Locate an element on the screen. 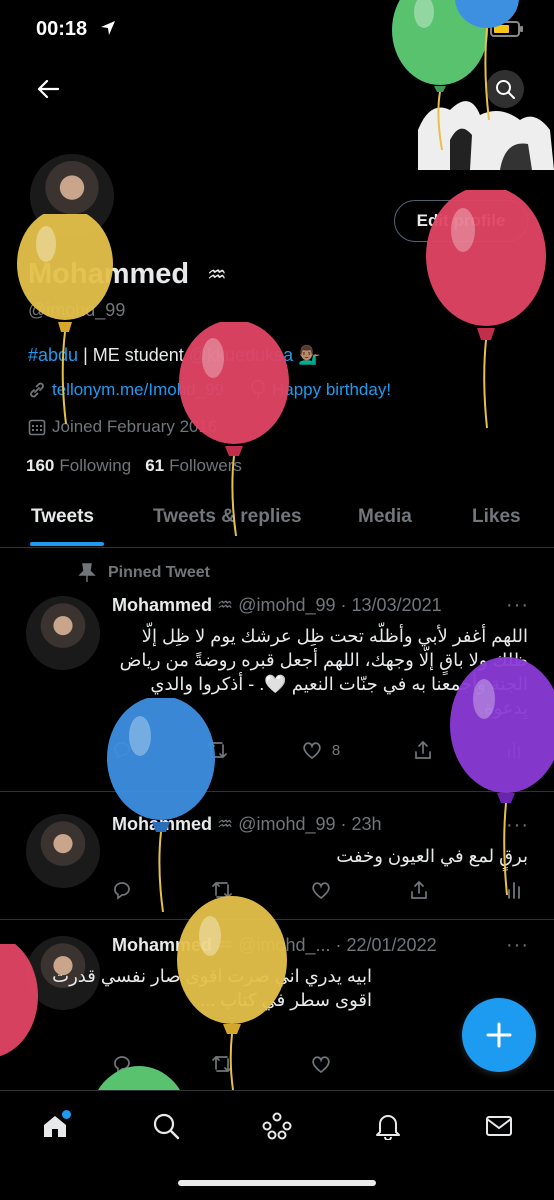 The height and width of the screenshot is (1200, 554). spaces-icon is located at coordinates (277, 1126).